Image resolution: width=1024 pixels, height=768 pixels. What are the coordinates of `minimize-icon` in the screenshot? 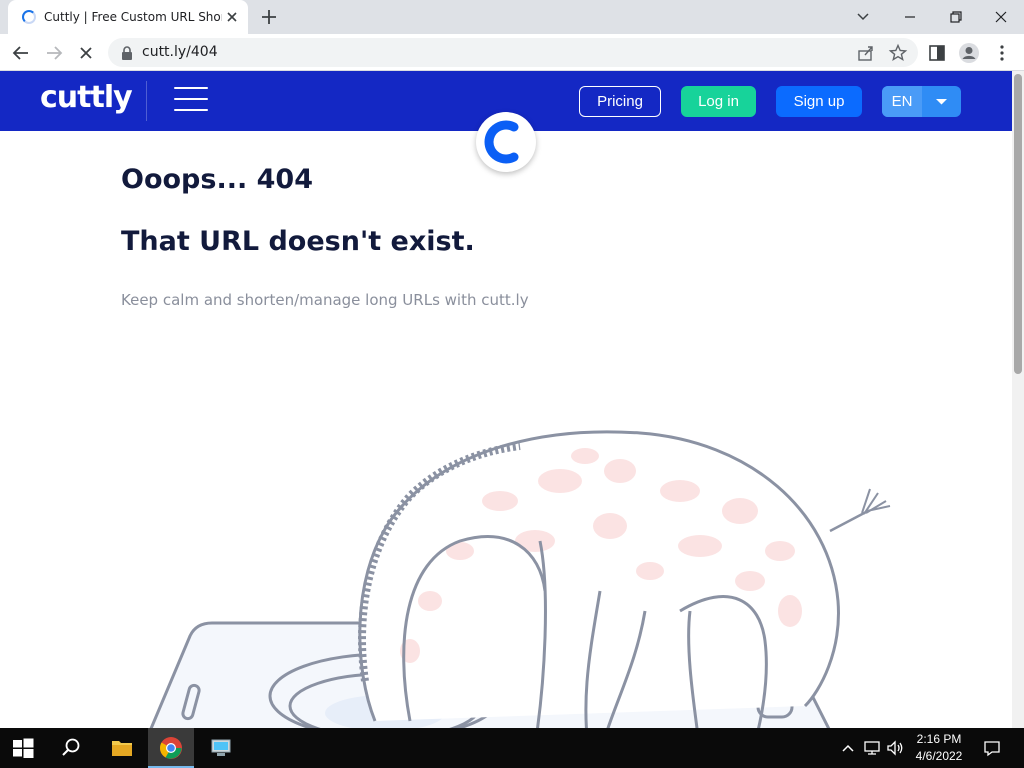 It's located at (910, 17).